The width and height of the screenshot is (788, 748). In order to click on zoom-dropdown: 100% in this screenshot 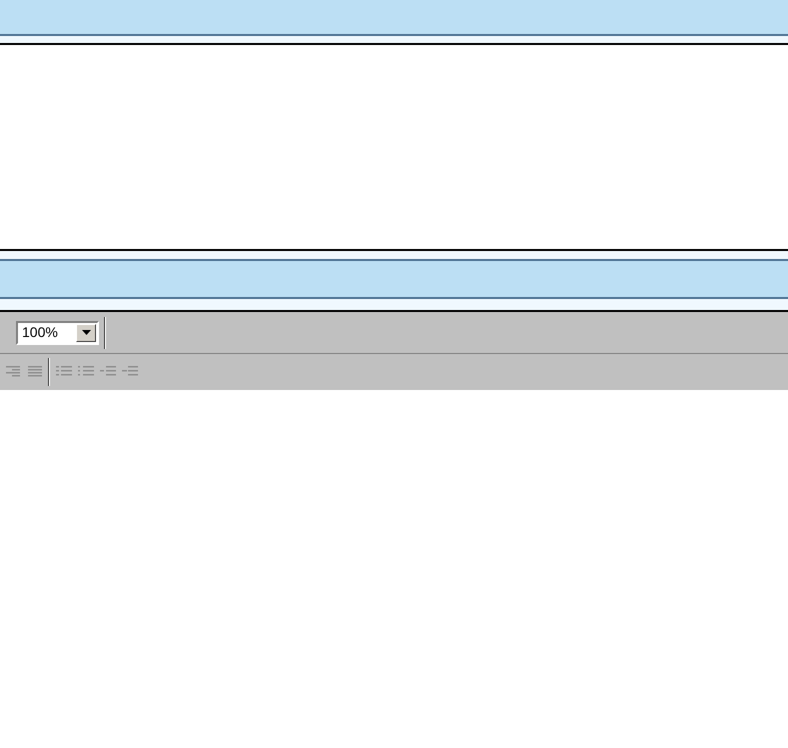, I will do `click(57, 332)`.